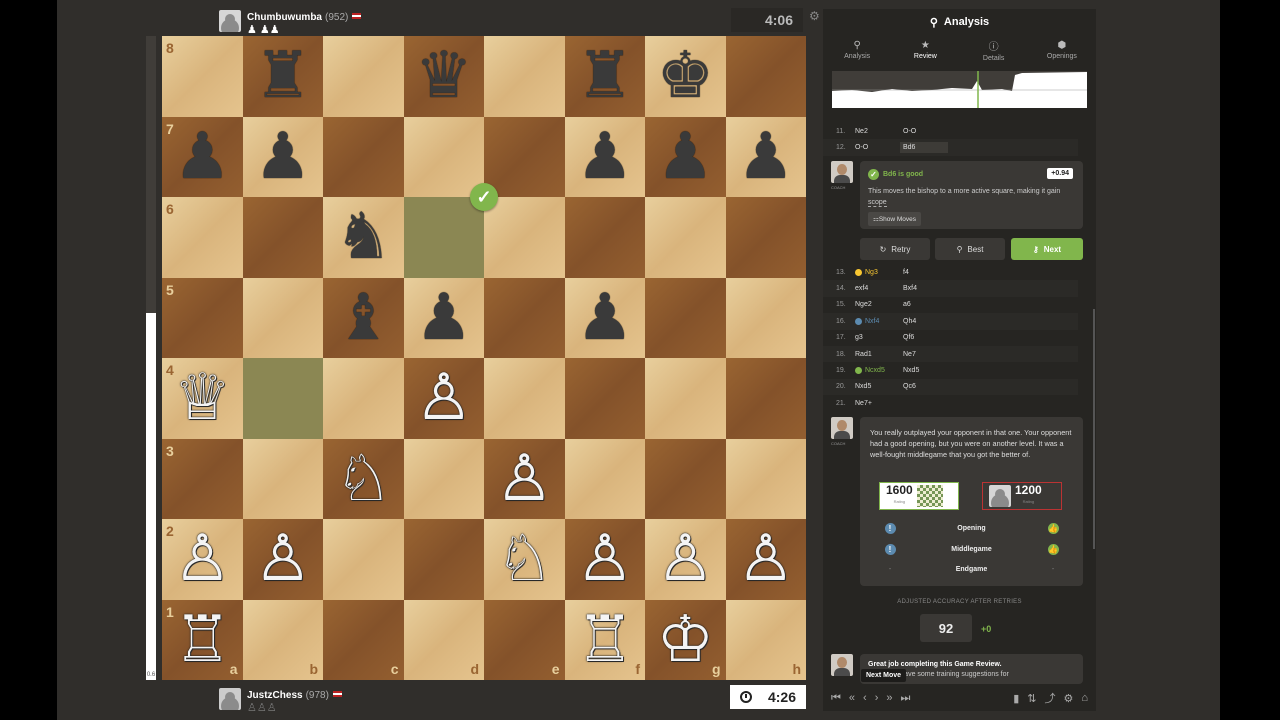 Image resolution: width=1280 pixels, height=720 pixels. Describe the element at coordinates (202, 156) in the screenshot. I see `square-a7: 7 ♟` at that location.